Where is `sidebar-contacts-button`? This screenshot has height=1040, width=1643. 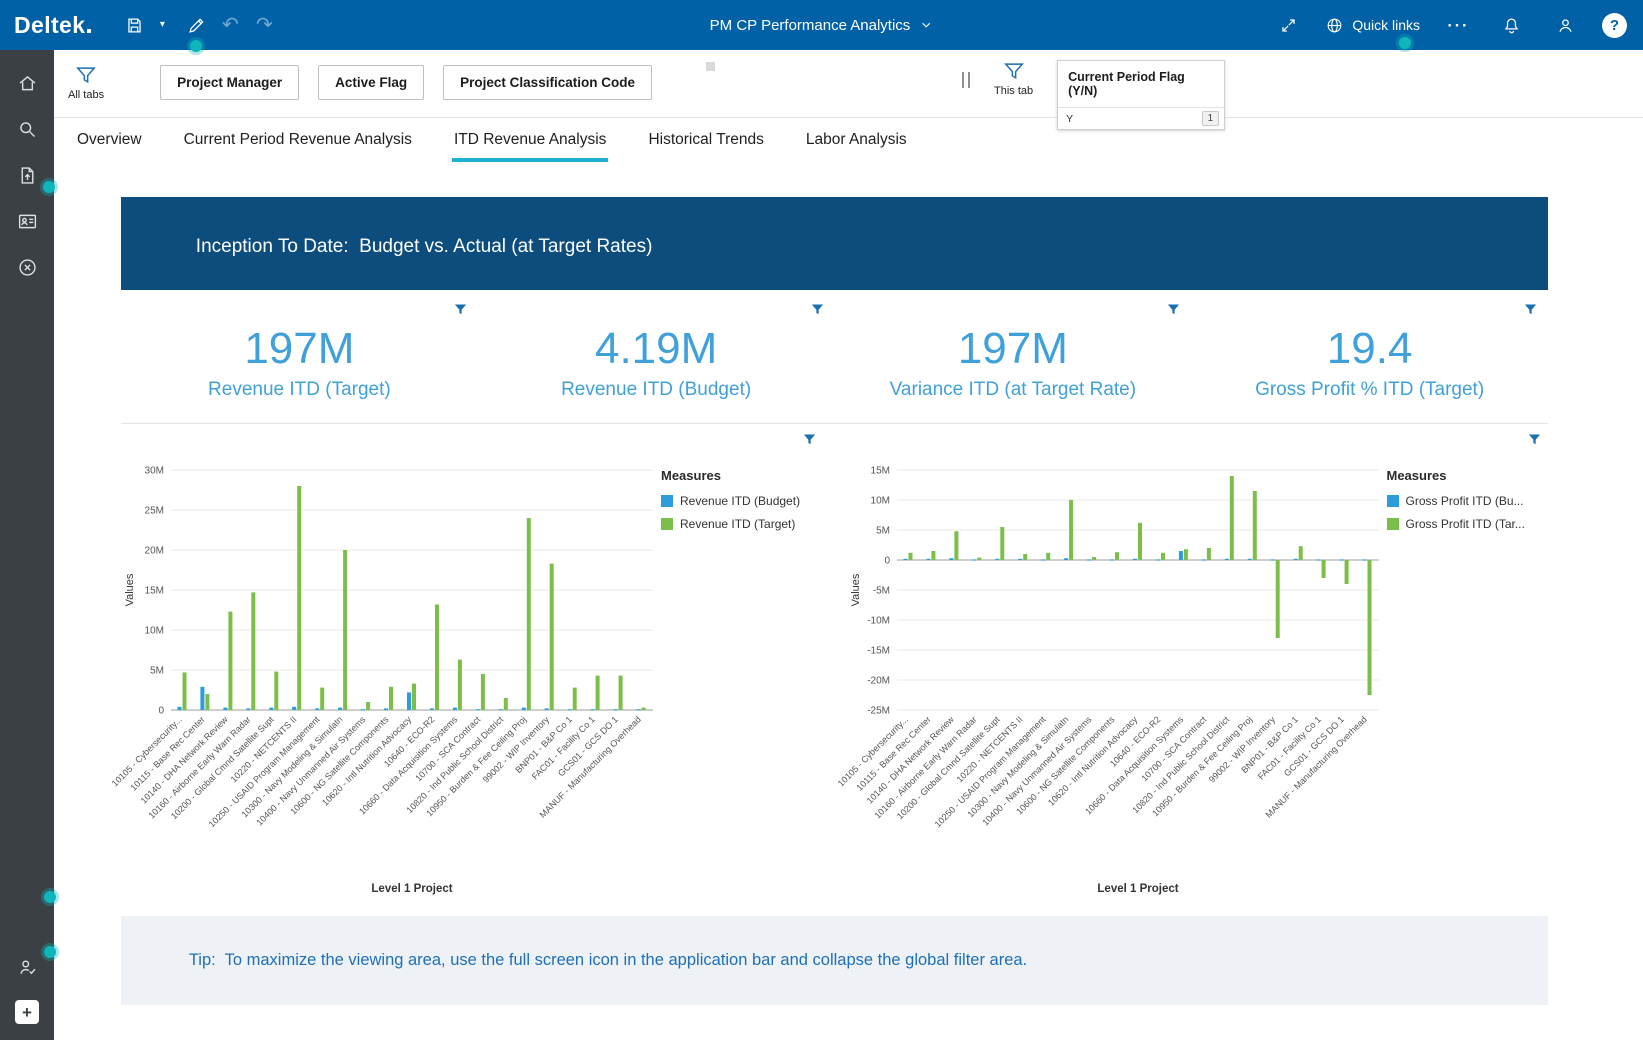
sidebar-contacts-button is located at coordinates (27, 221).